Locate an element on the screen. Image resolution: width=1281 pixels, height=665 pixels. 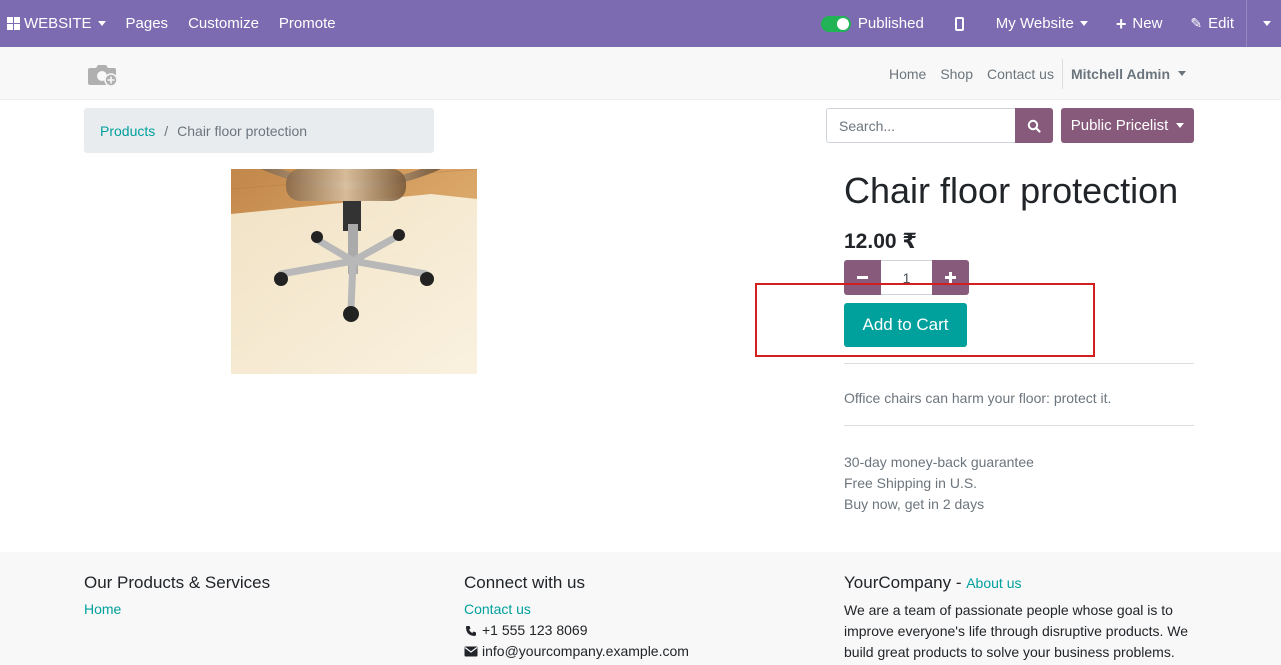
feature-item: Buy now, get in 2 days is located at coordinates (914, 504).